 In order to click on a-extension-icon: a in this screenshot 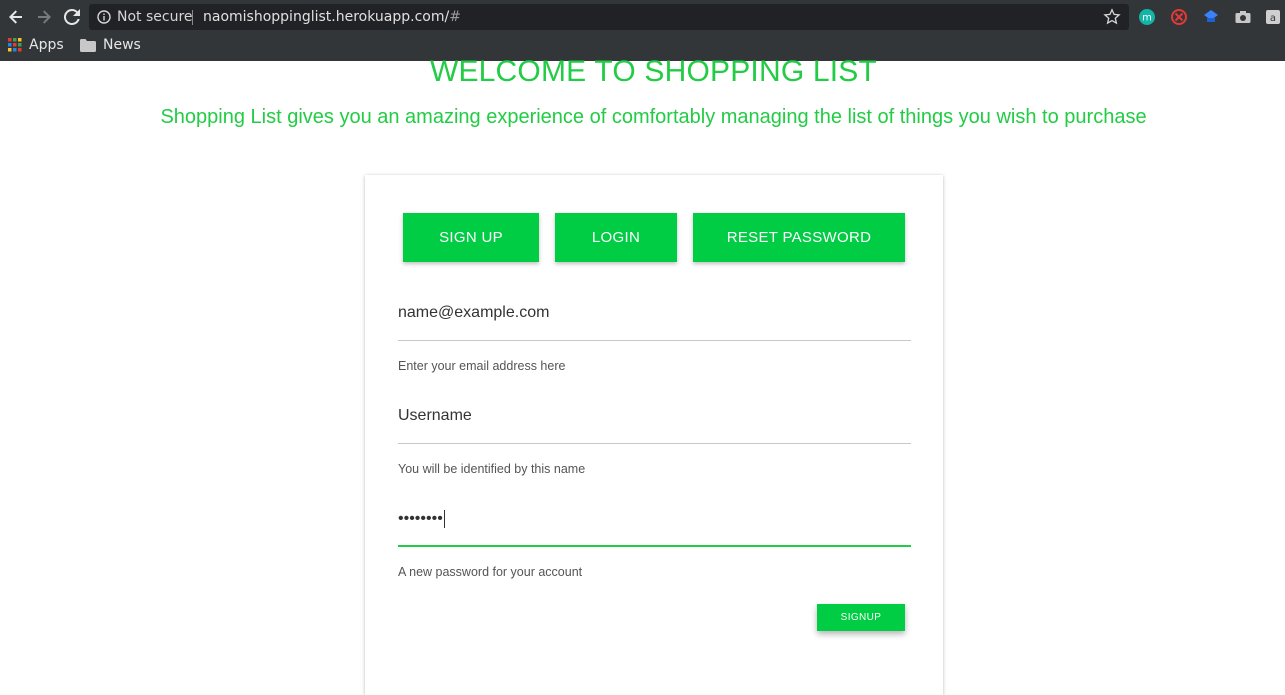, I will do `click(1273, 17)`.